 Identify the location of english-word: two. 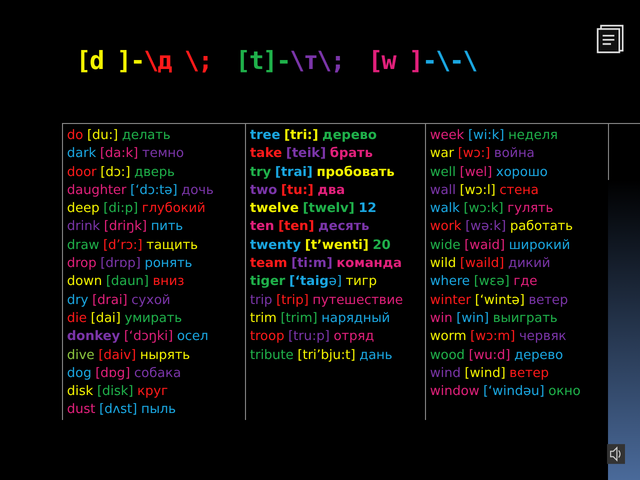
(264, 190).